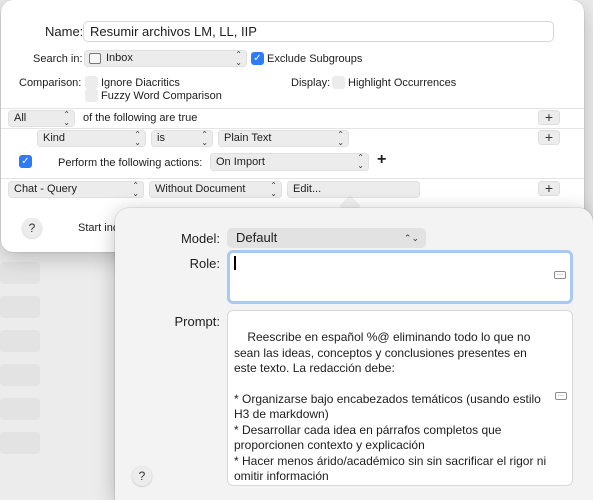 This screenshot has height=500, width=593. Describe the element at coordinates (130, 163) in the screenshot. I see `perform-actions-label: Perform the following actions:` at that location.